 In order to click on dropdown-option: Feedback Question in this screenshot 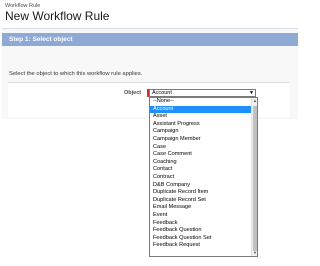, I will do `click(203, 231)`.